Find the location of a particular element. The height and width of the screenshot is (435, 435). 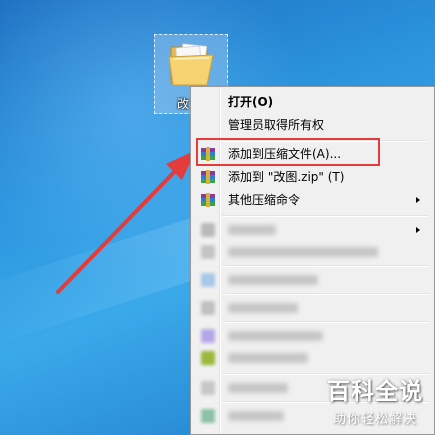

menu-item-open: 打开(O) is located at coordinates (313, 102).